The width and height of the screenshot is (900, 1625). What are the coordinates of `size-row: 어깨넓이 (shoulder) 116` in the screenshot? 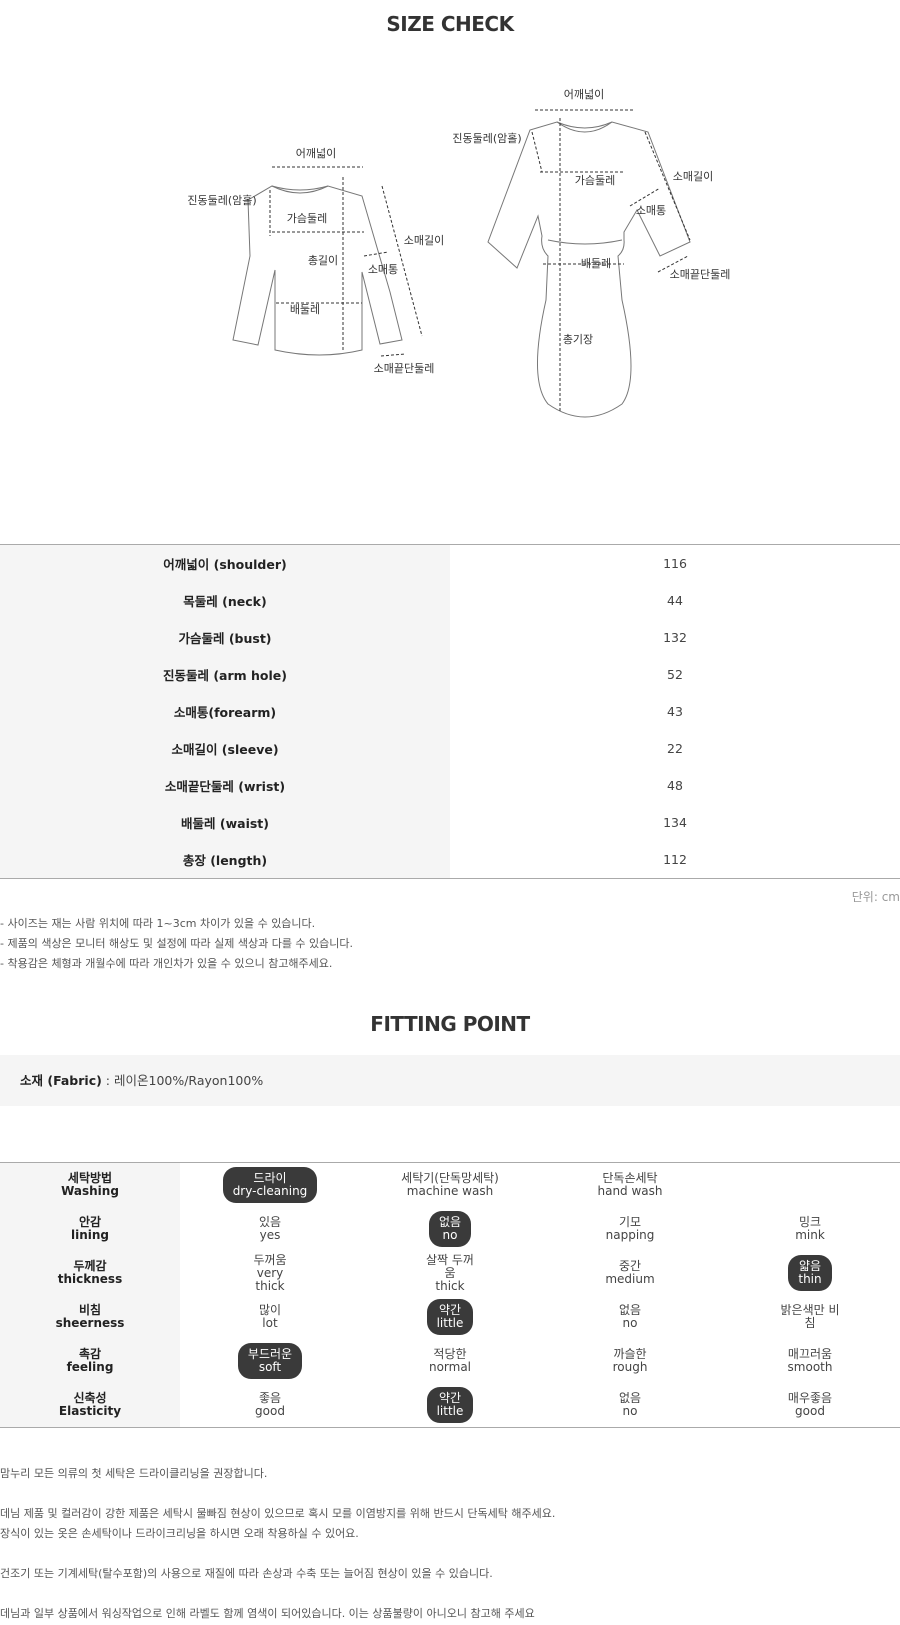 It's located at (450, 563).